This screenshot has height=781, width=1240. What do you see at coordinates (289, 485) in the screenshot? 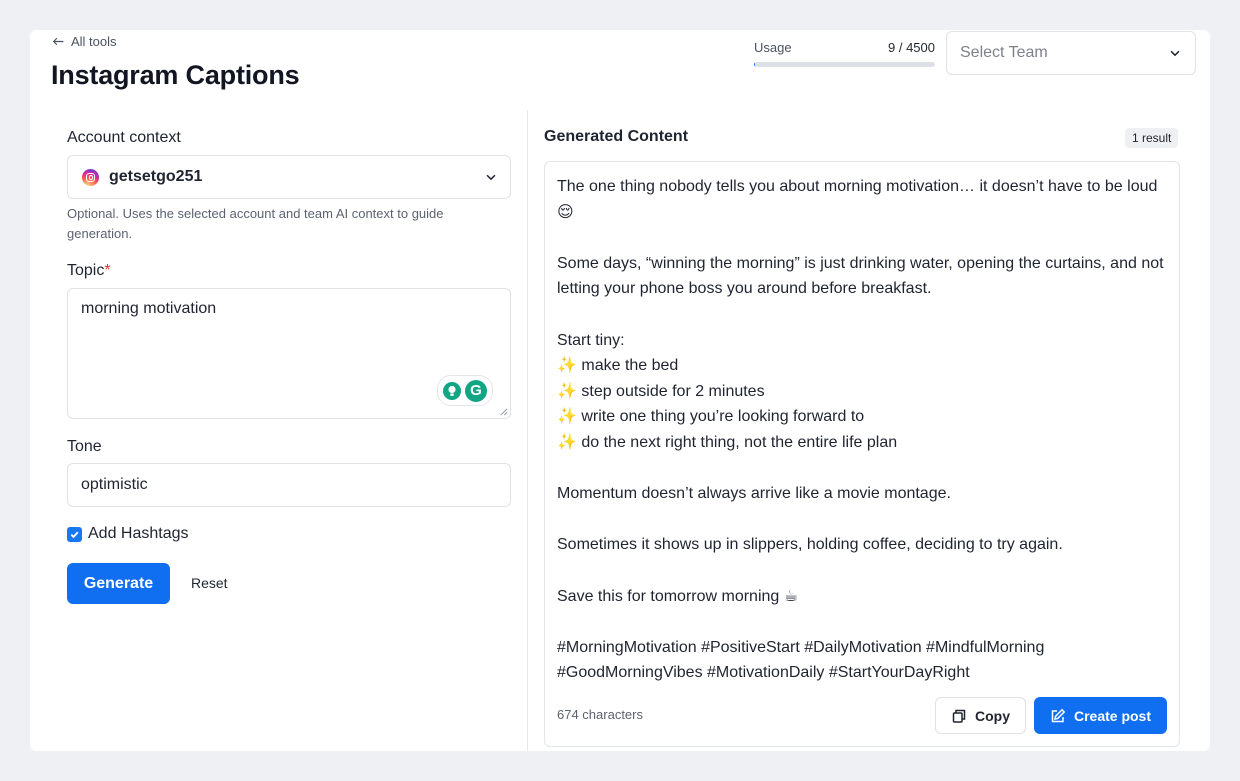
I see `tone-input: optimistic` at bounding box center [289, 485].